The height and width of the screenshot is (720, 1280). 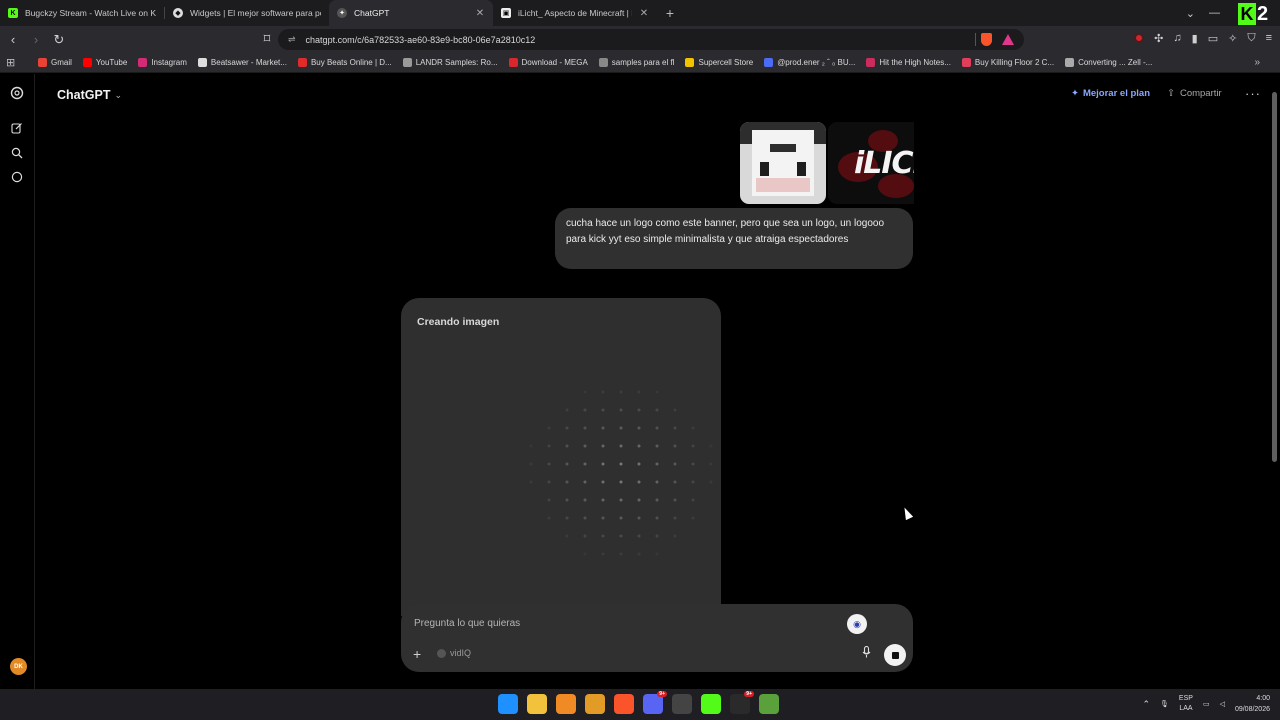 What do you see at coordinates (866, 653) in the screenshot?
I see `microphone-icon` at bounding box center [866, 653].